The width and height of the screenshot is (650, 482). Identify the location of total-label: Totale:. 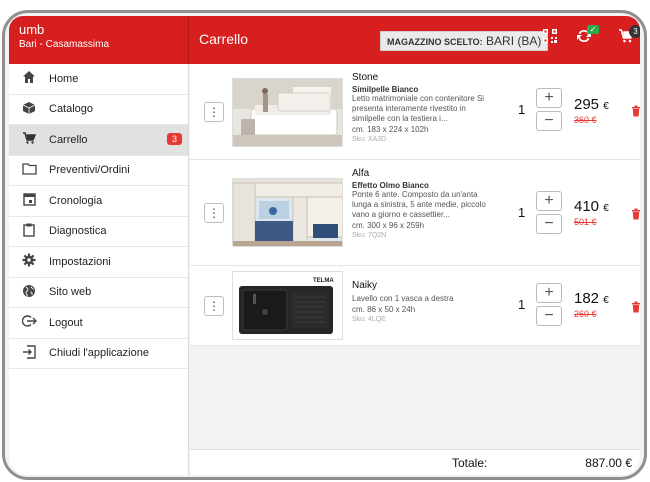
(470, 463).